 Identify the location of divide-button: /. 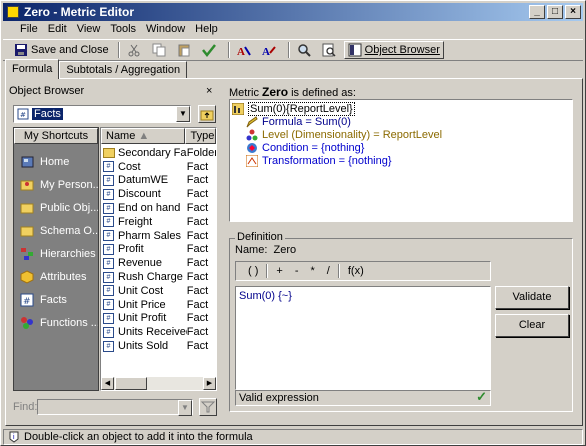
(328, 271).